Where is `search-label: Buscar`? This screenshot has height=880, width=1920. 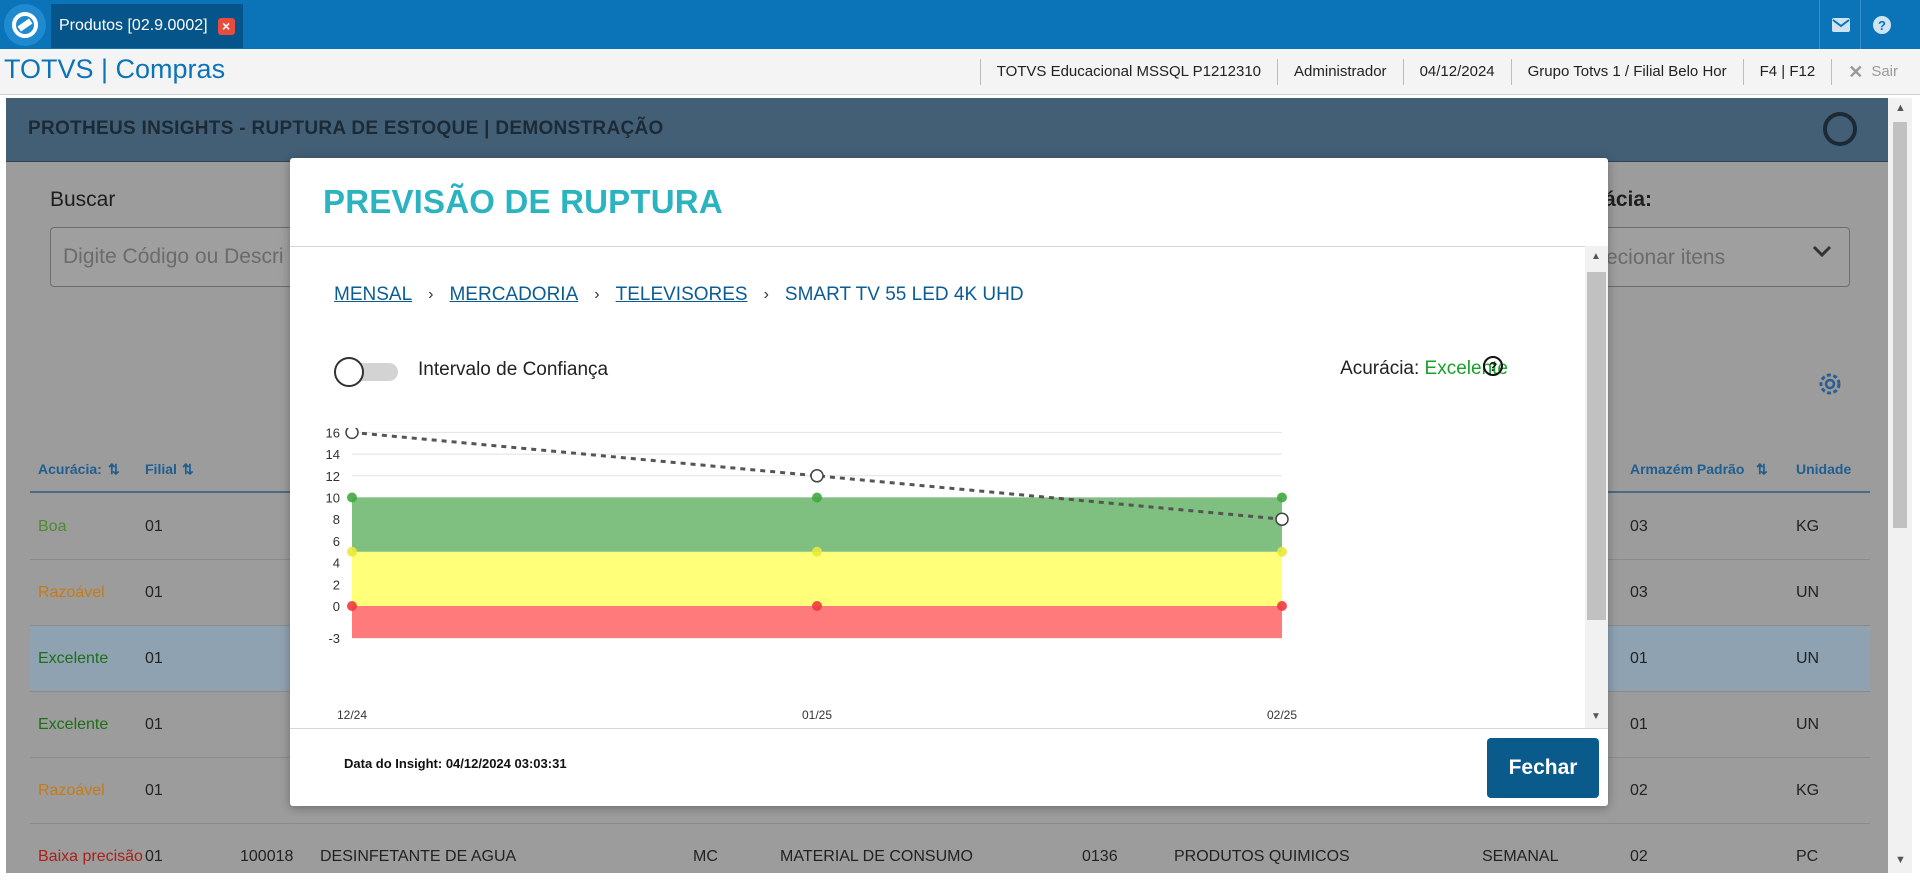
search-label: Buscar is located at coordinates (83, 199).